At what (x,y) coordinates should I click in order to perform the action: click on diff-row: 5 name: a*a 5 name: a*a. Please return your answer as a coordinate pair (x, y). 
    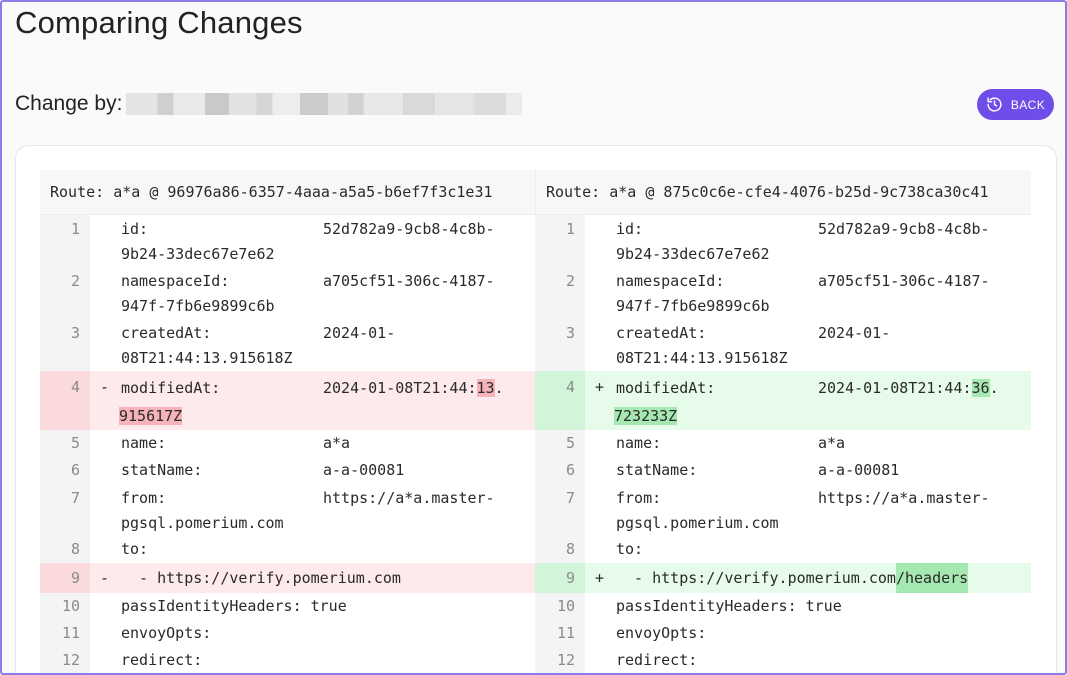
    Looking at the image, I should click on (535, 443).